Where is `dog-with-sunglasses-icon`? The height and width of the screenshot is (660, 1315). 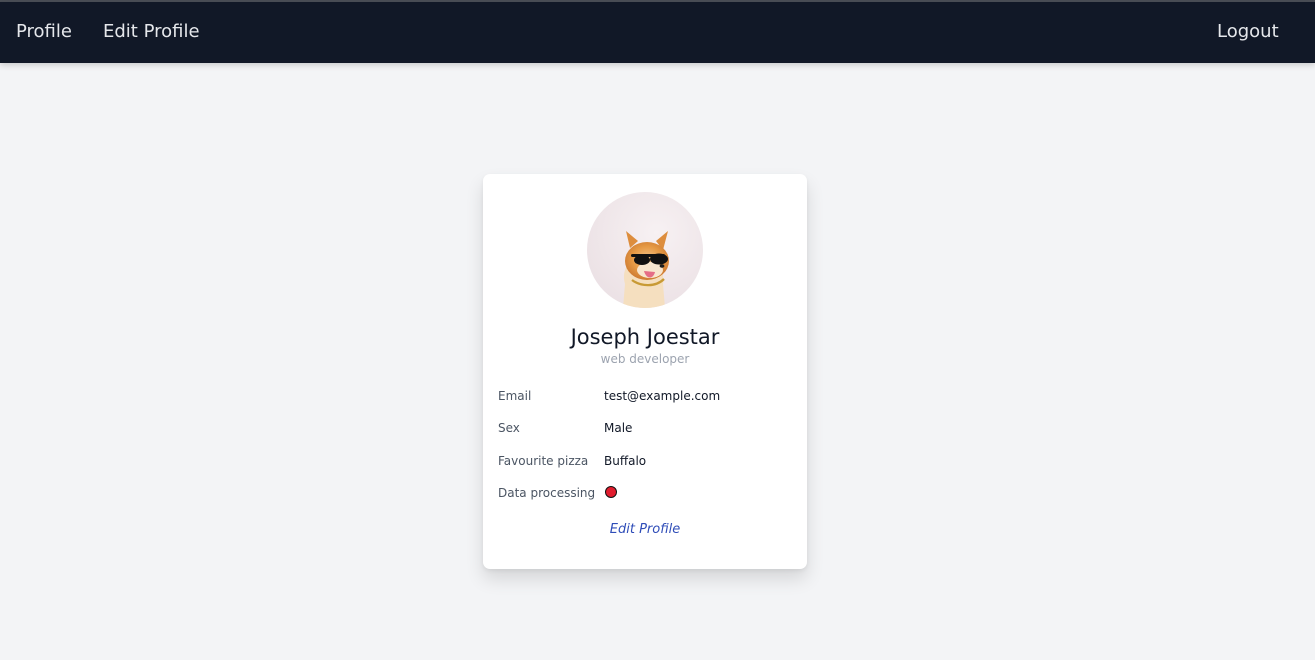
dog-with-sunglasses-icon is located at coordinates (646, 269).